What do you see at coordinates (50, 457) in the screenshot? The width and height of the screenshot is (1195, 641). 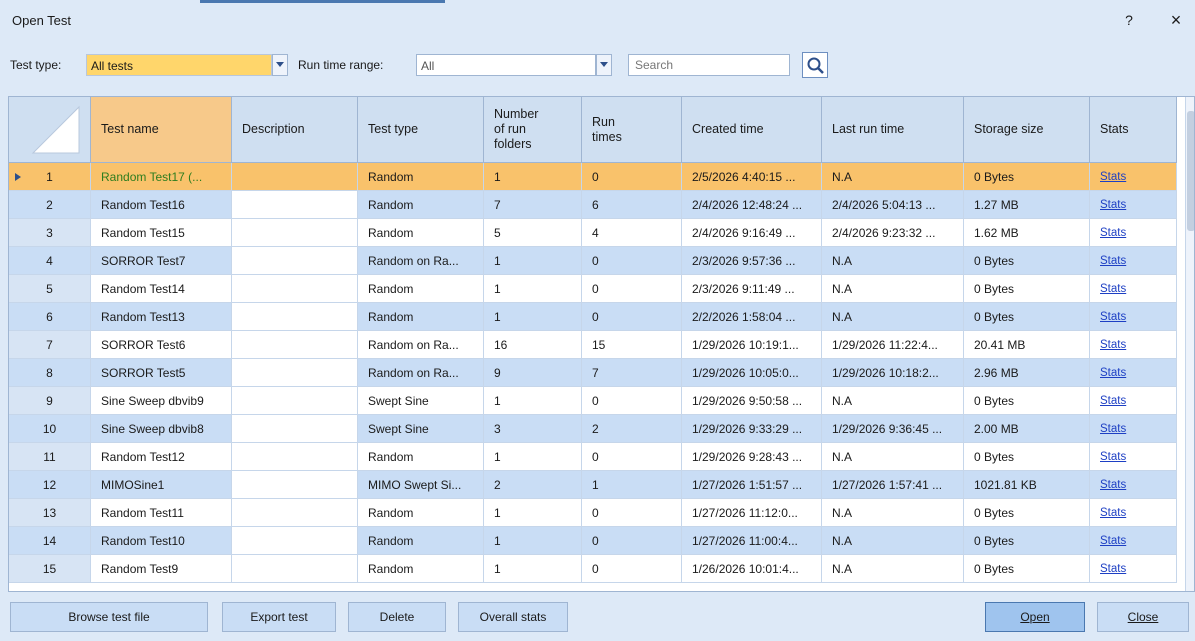 I see `row-number: 11` at bounding box center [50, 457].